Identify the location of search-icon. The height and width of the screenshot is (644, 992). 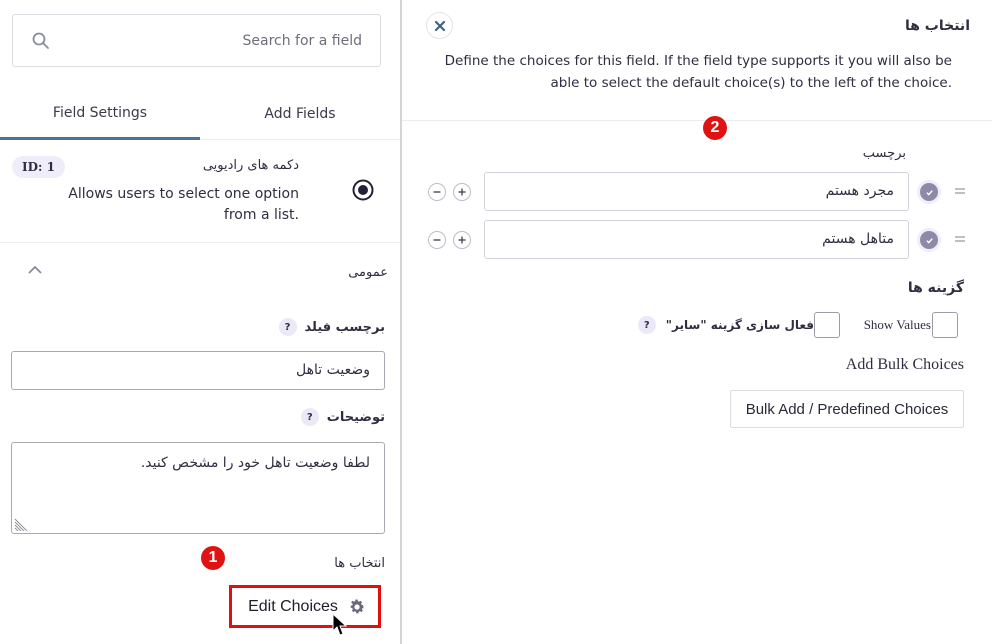
(40, 40).